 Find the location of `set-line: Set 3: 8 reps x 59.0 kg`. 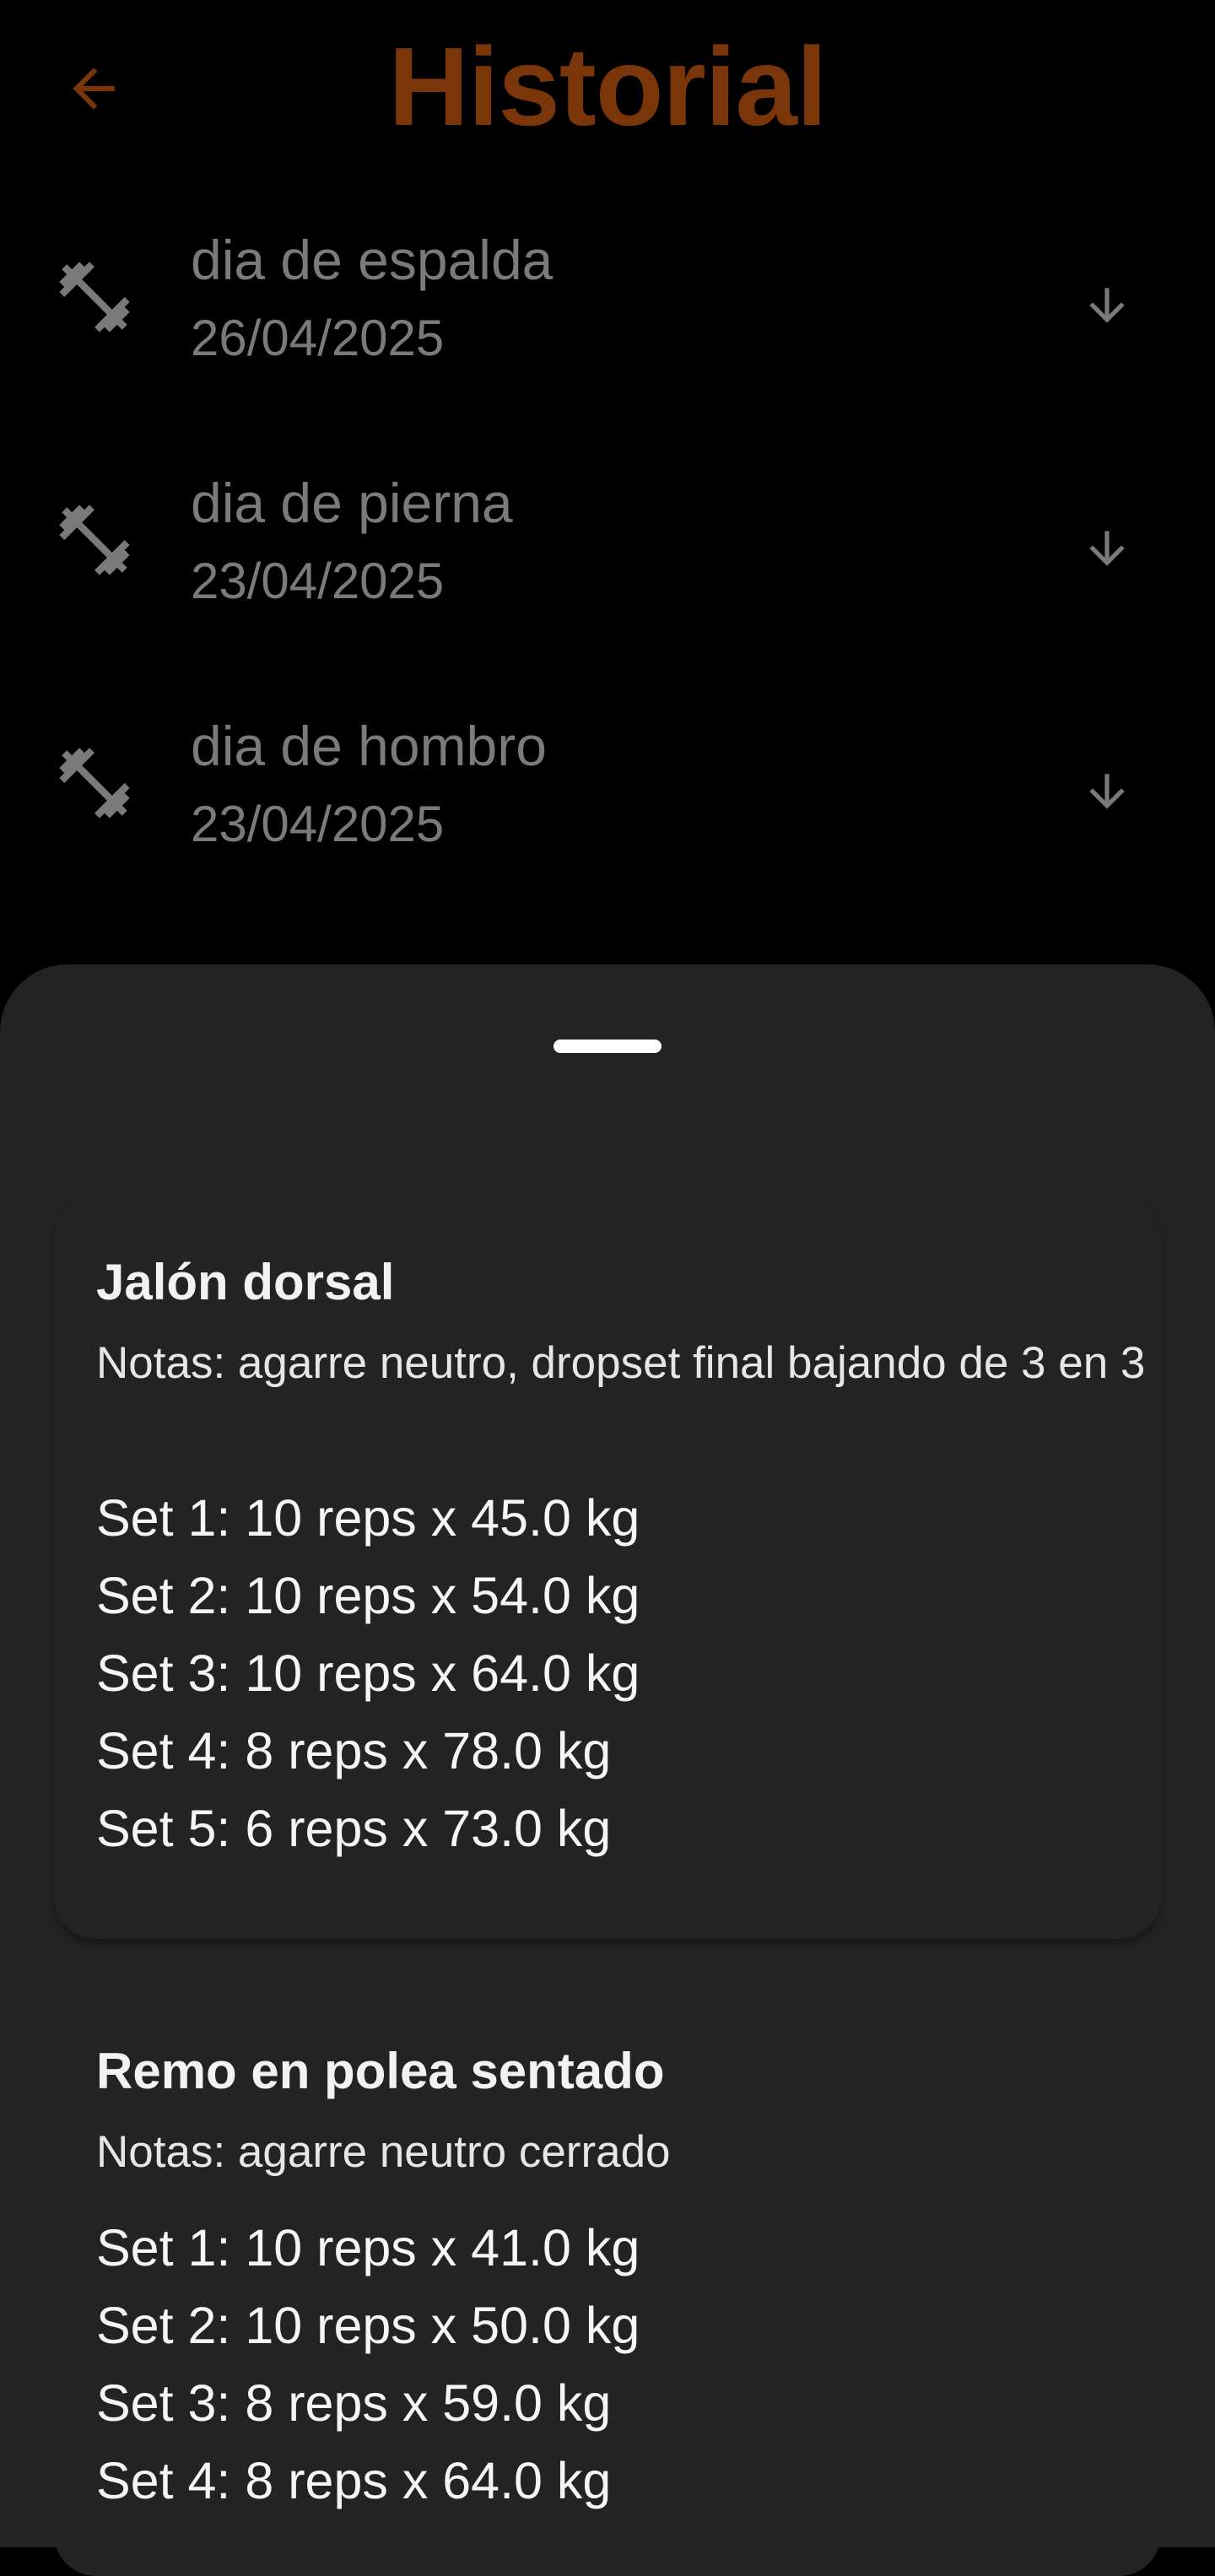

set-line: Set 3: 8 reps x 59.0 kg is located at coordinates (354, 2403).